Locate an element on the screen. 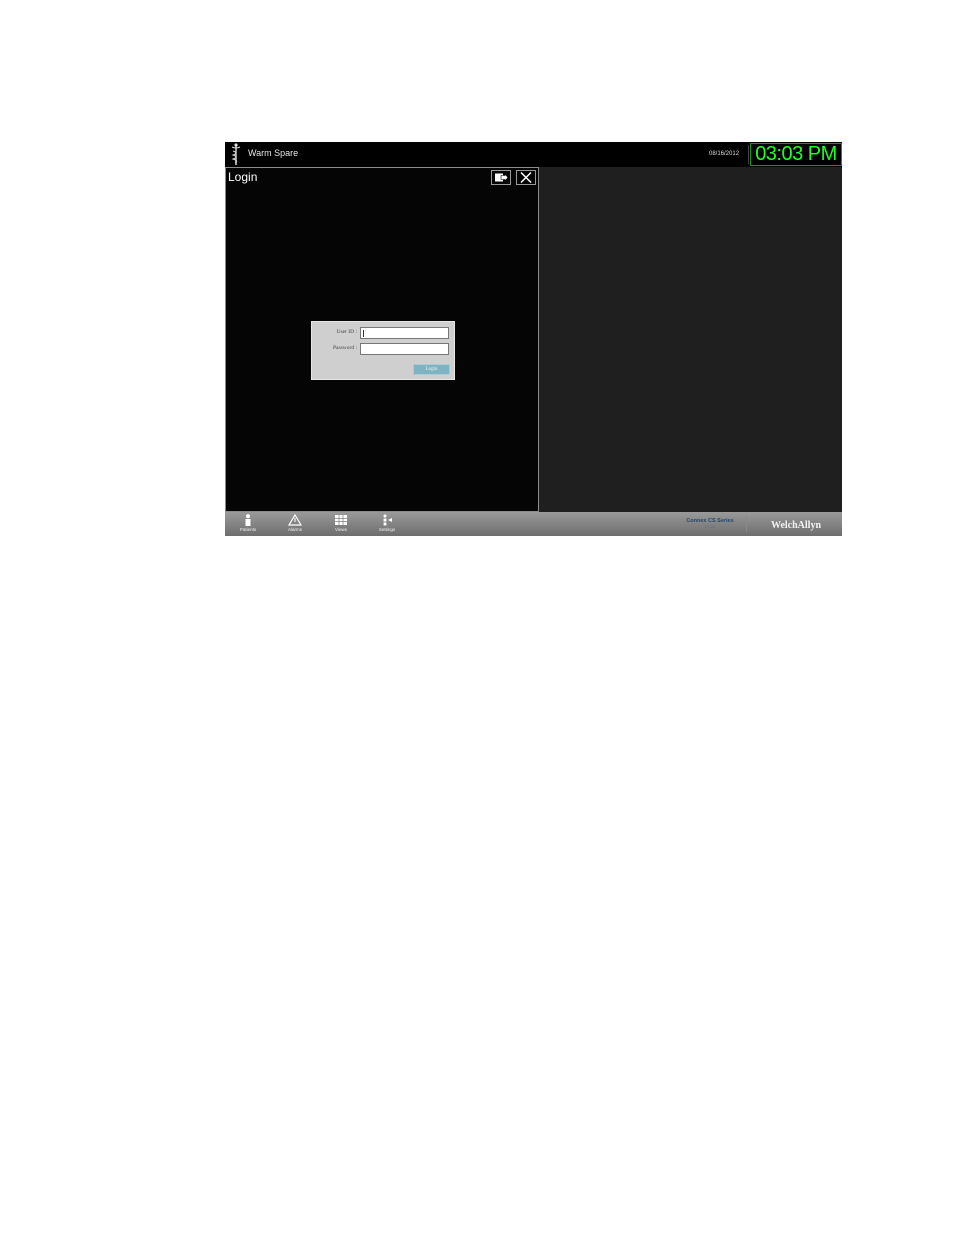  caduceus-icon is located at coordinates (236, 154).